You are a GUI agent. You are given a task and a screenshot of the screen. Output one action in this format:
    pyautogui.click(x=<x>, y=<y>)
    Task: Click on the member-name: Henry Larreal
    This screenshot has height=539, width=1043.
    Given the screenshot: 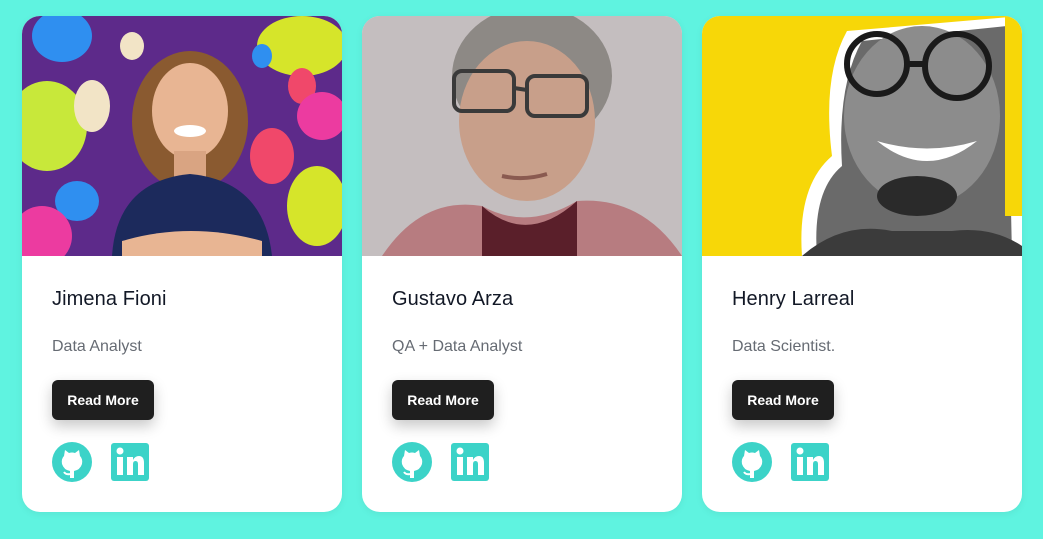 What is the action you would take?
    pyautogui.click(x=793, y=299)
    